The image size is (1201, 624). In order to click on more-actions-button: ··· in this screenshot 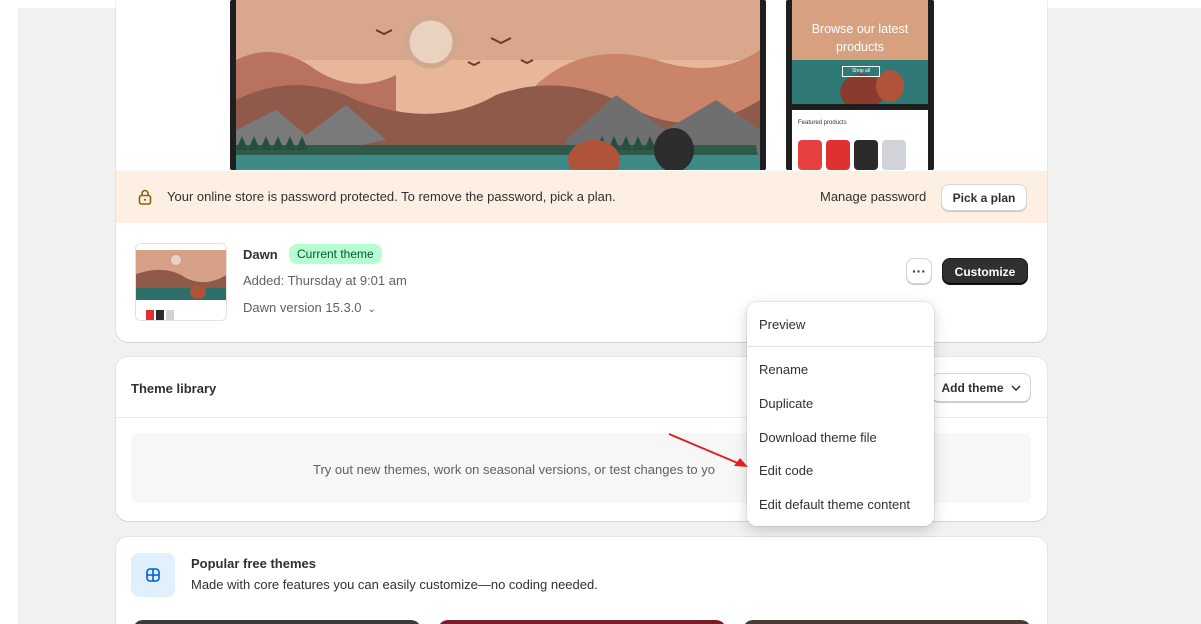, I will do `click(919, 271)`.